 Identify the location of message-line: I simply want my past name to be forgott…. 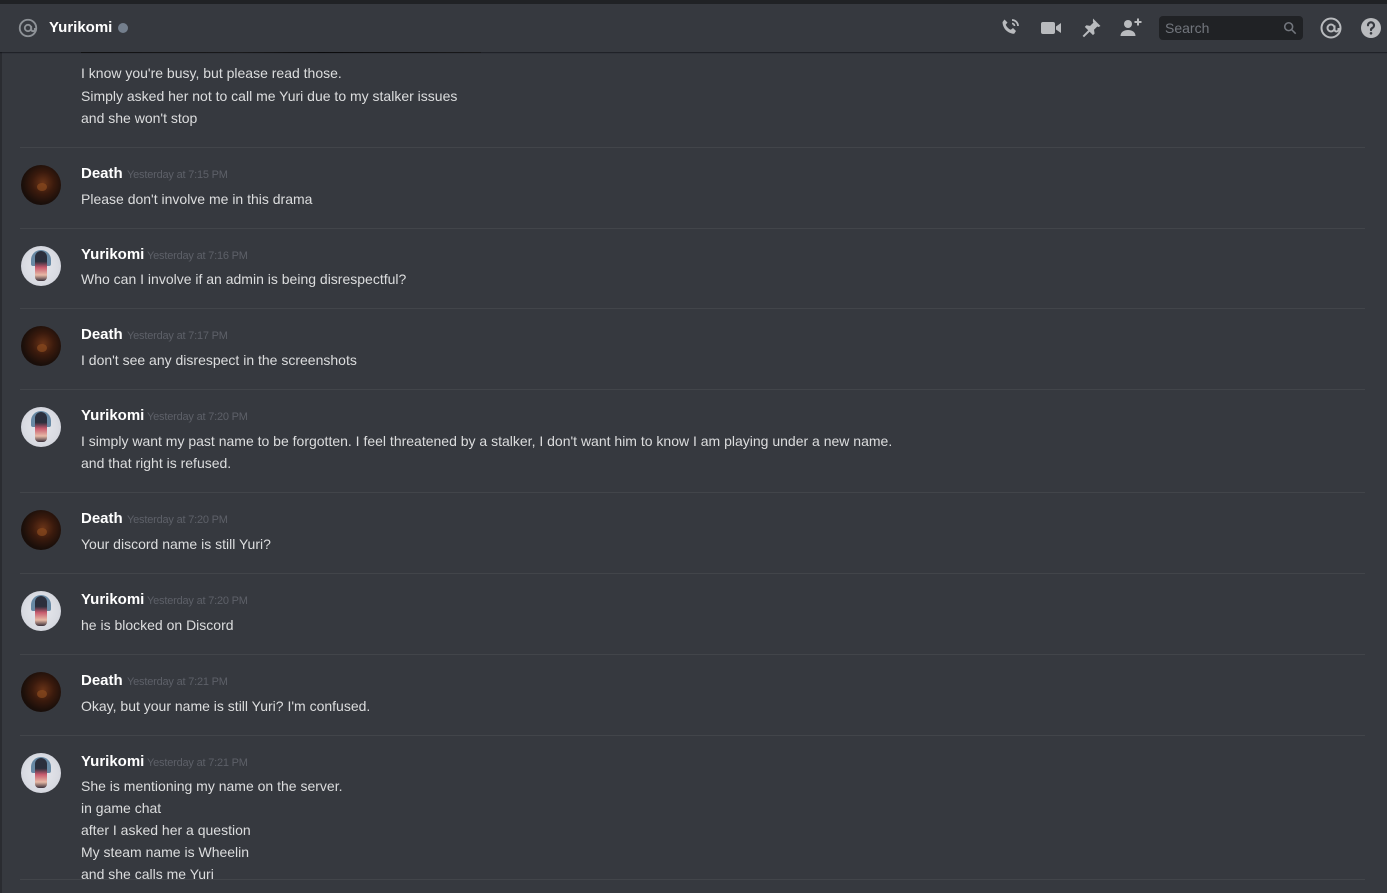
(487, 441).